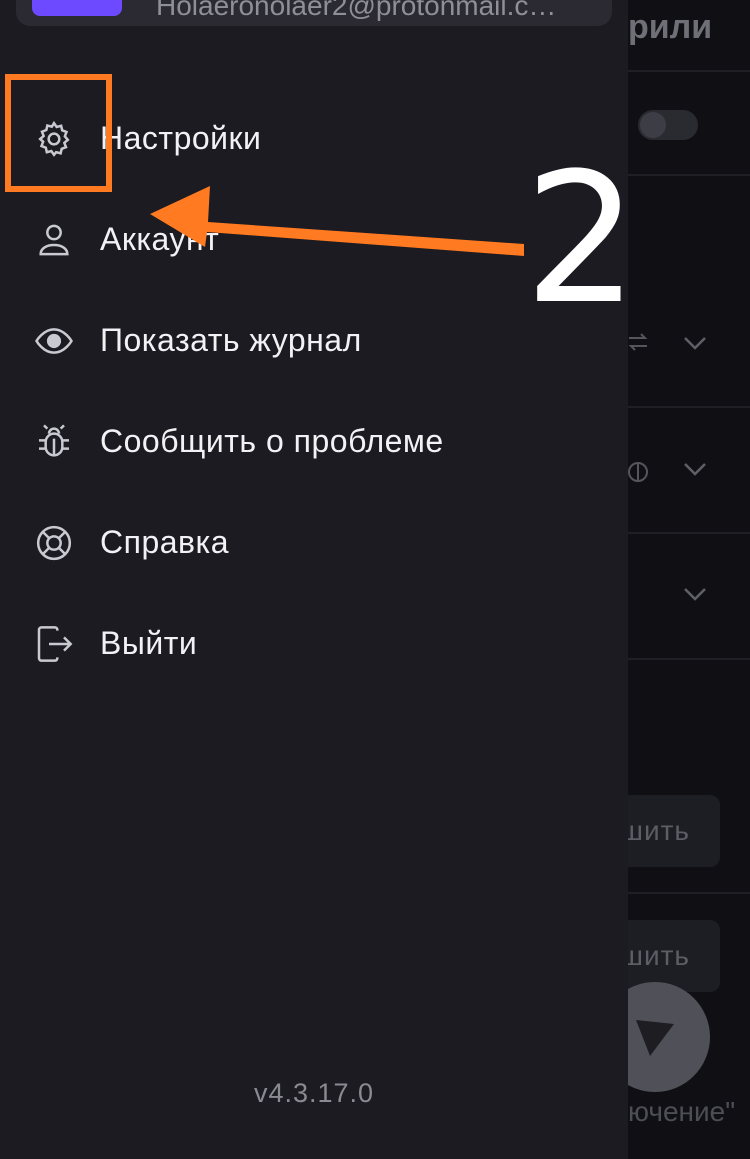  What do you see at coordinates (581, 239) in the screenshot?
I see `annotation-step-number: 2` at bounding box center [581, 239].